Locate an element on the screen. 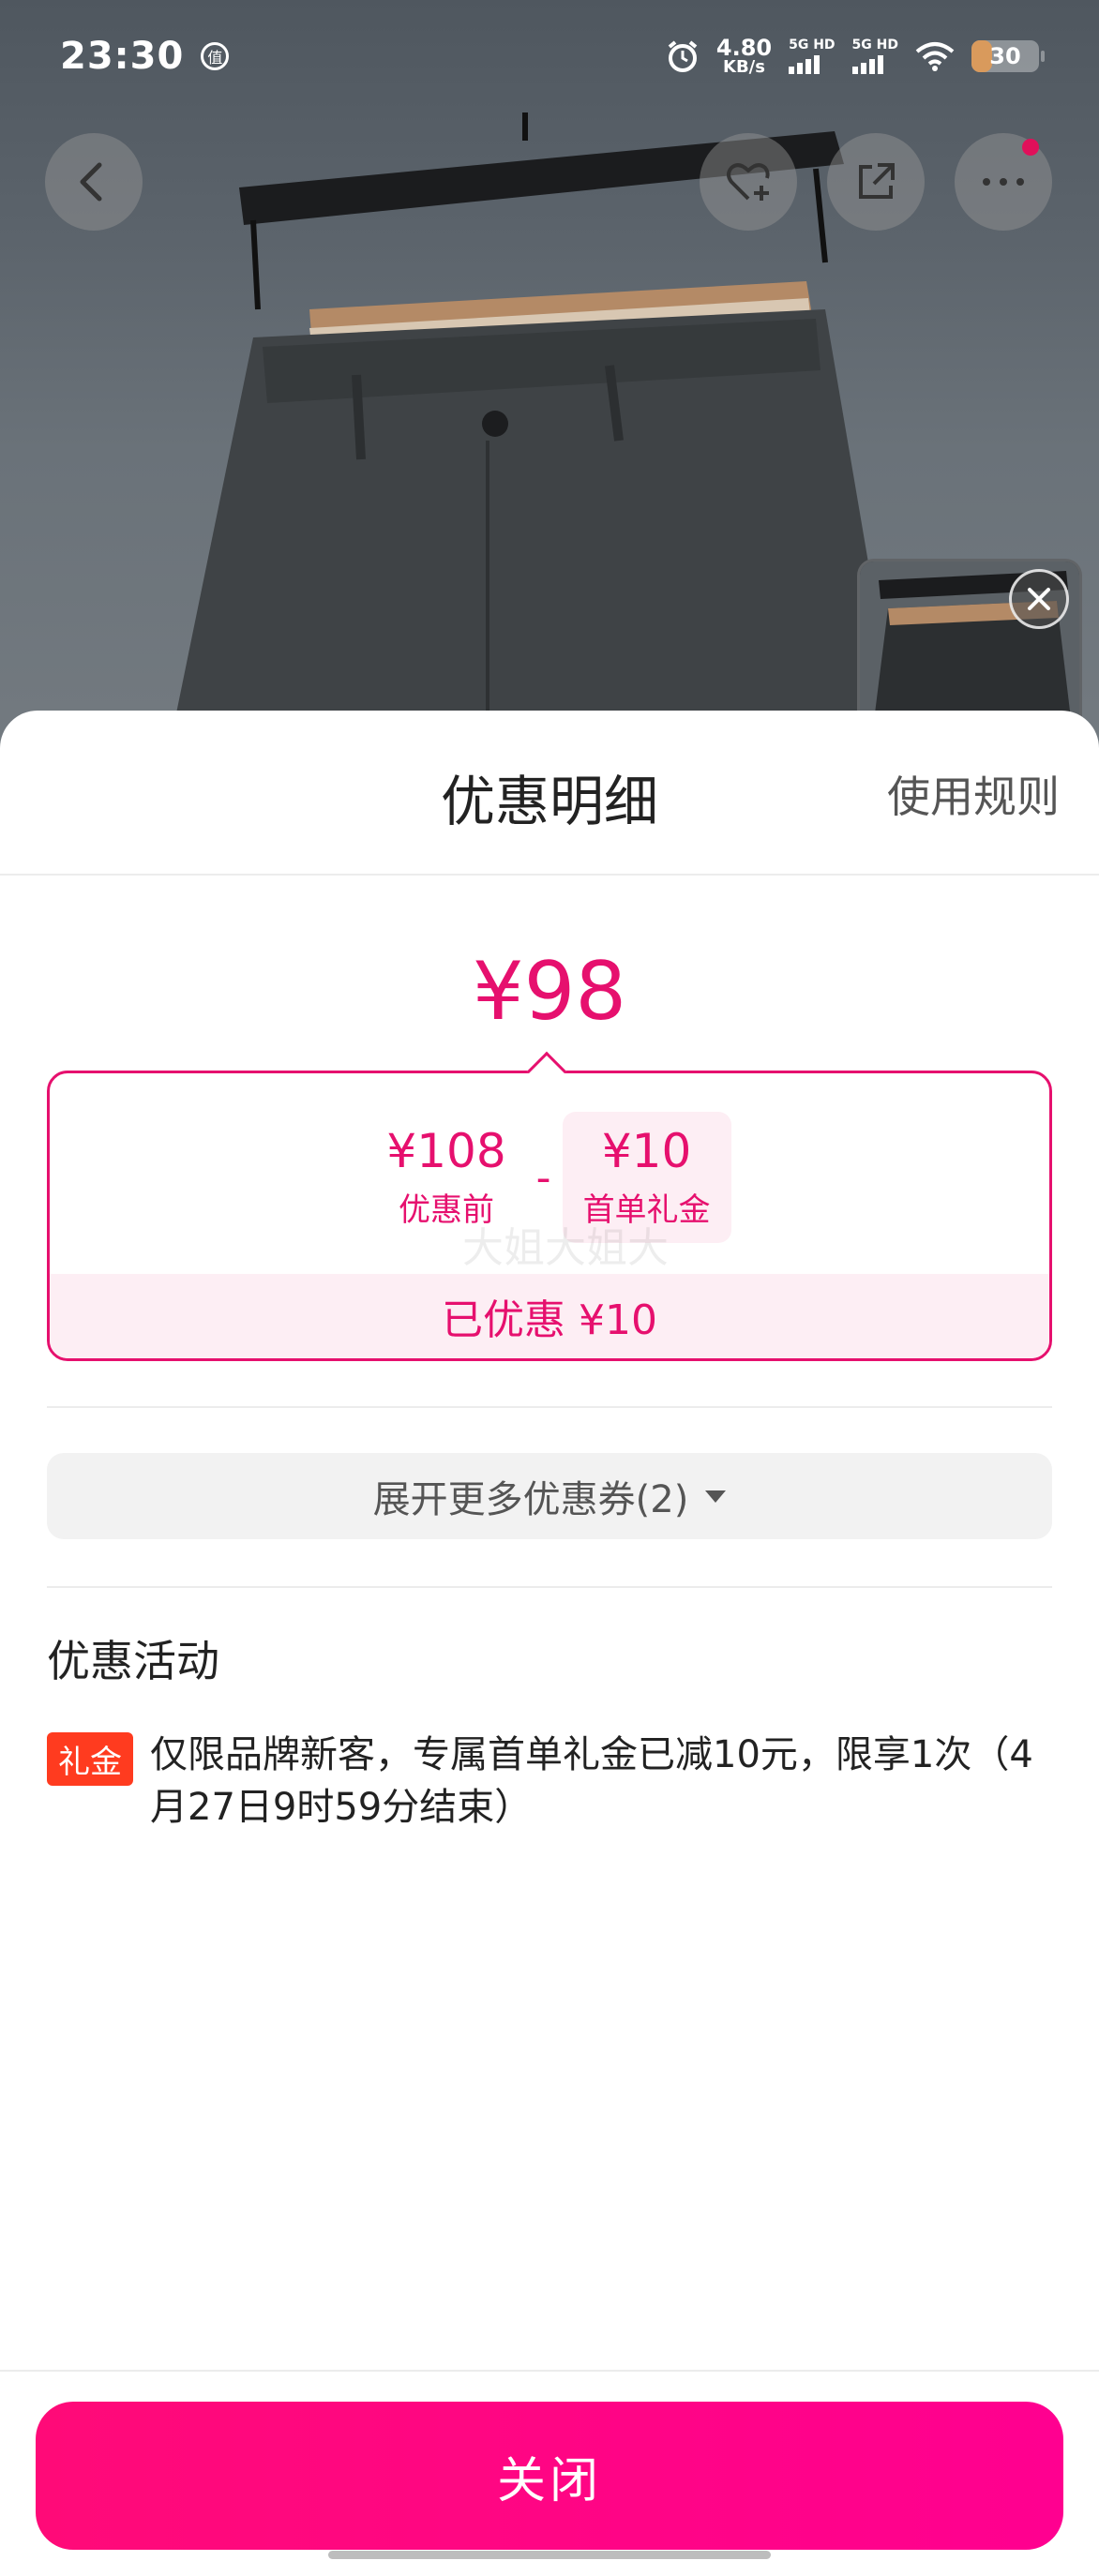  sheet-footer: 关闭 is located at coordinates (549, 2473).